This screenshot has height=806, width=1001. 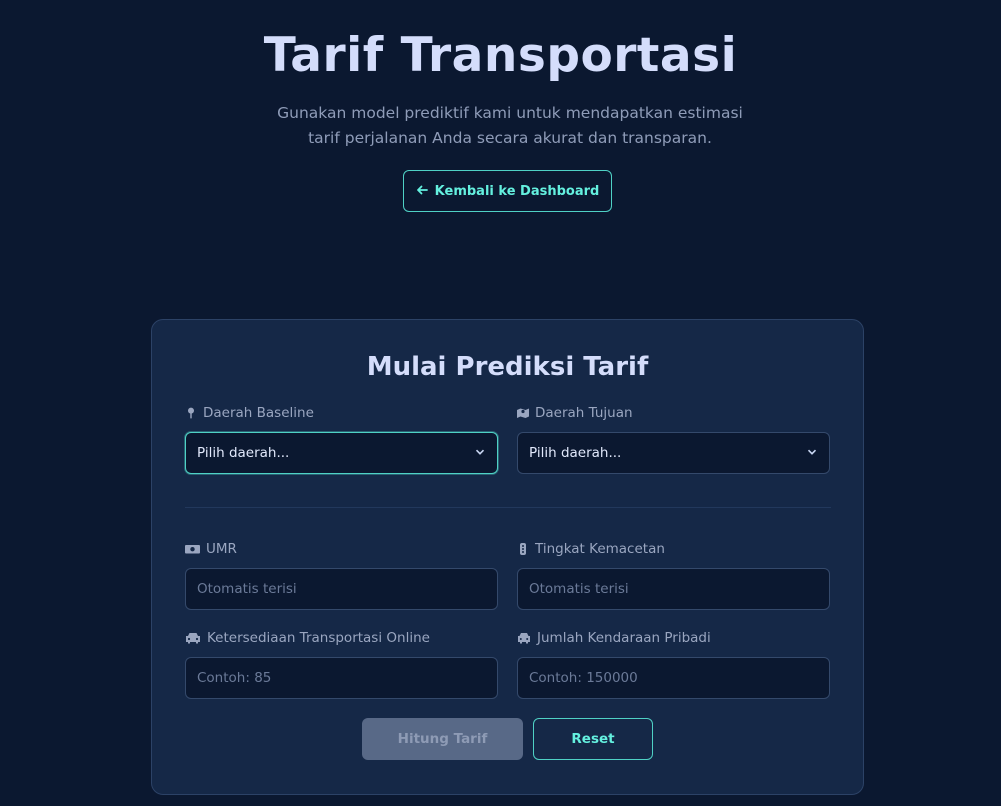 I want to click on back-button-label: Kembali ke Dashboard, so click(x=517, y=191).